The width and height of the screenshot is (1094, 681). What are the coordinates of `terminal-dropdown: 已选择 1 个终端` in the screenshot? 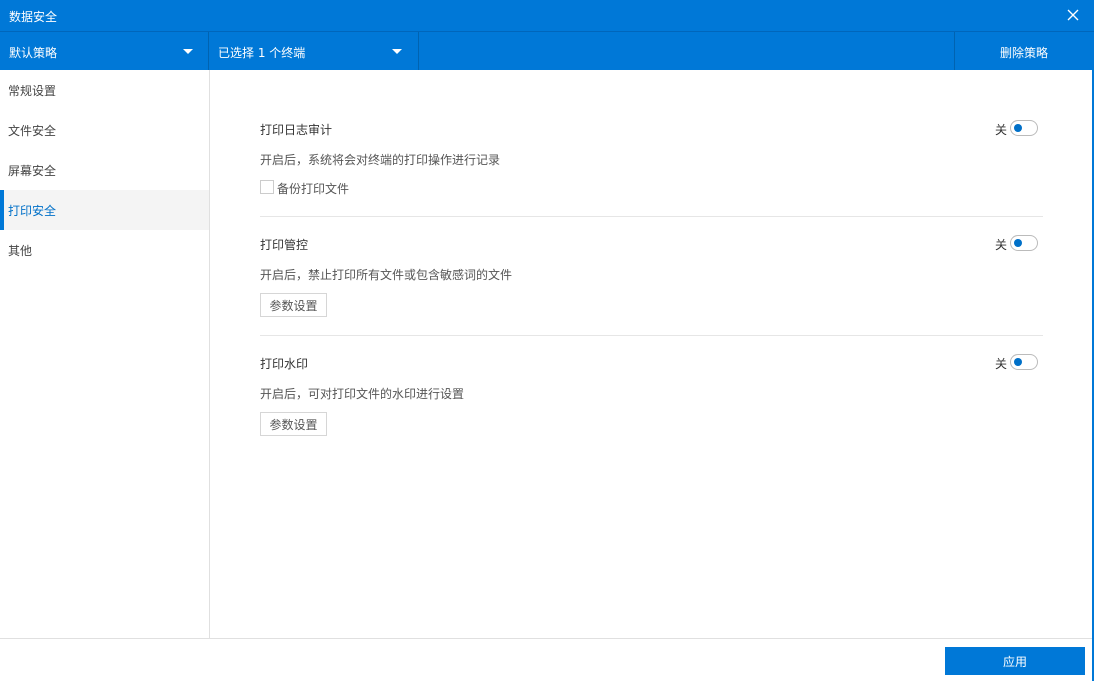 It's located at (314, 51).